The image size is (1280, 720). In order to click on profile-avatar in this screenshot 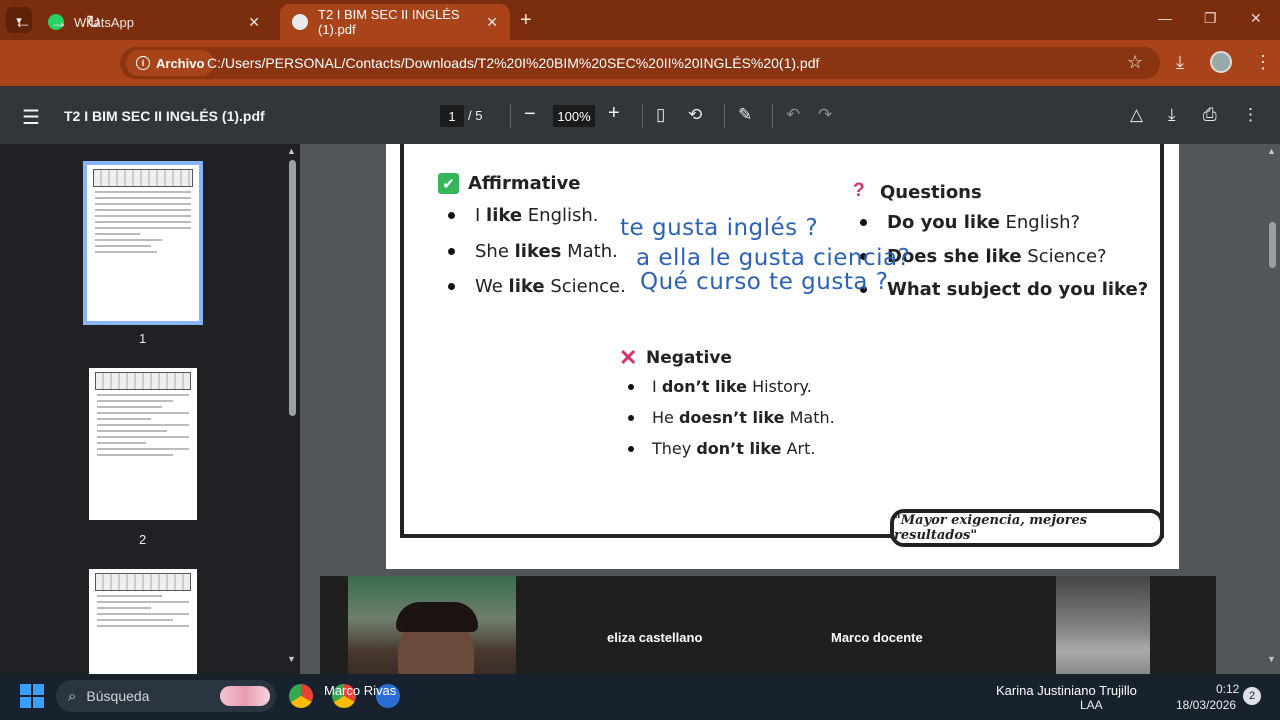, I will do `click(1221, 62)`.